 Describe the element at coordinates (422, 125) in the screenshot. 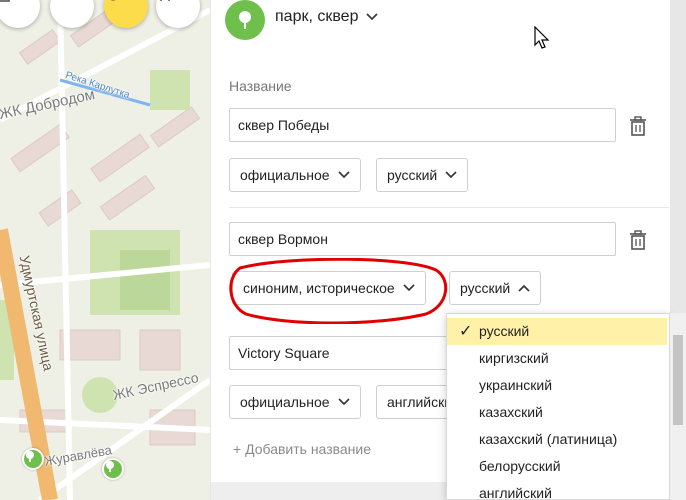

I see `name-input: сквер Победы` at that location.